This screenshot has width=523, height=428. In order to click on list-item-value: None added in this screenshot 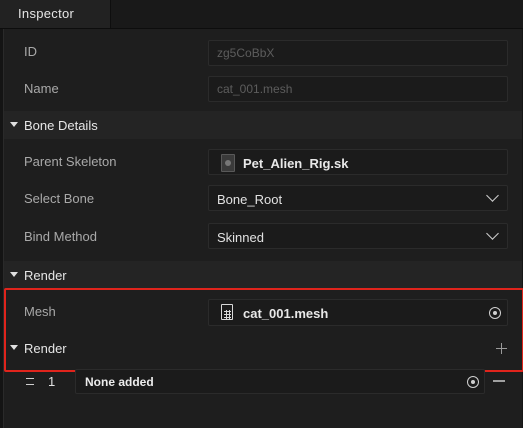, I will do `click(119, 382)`.